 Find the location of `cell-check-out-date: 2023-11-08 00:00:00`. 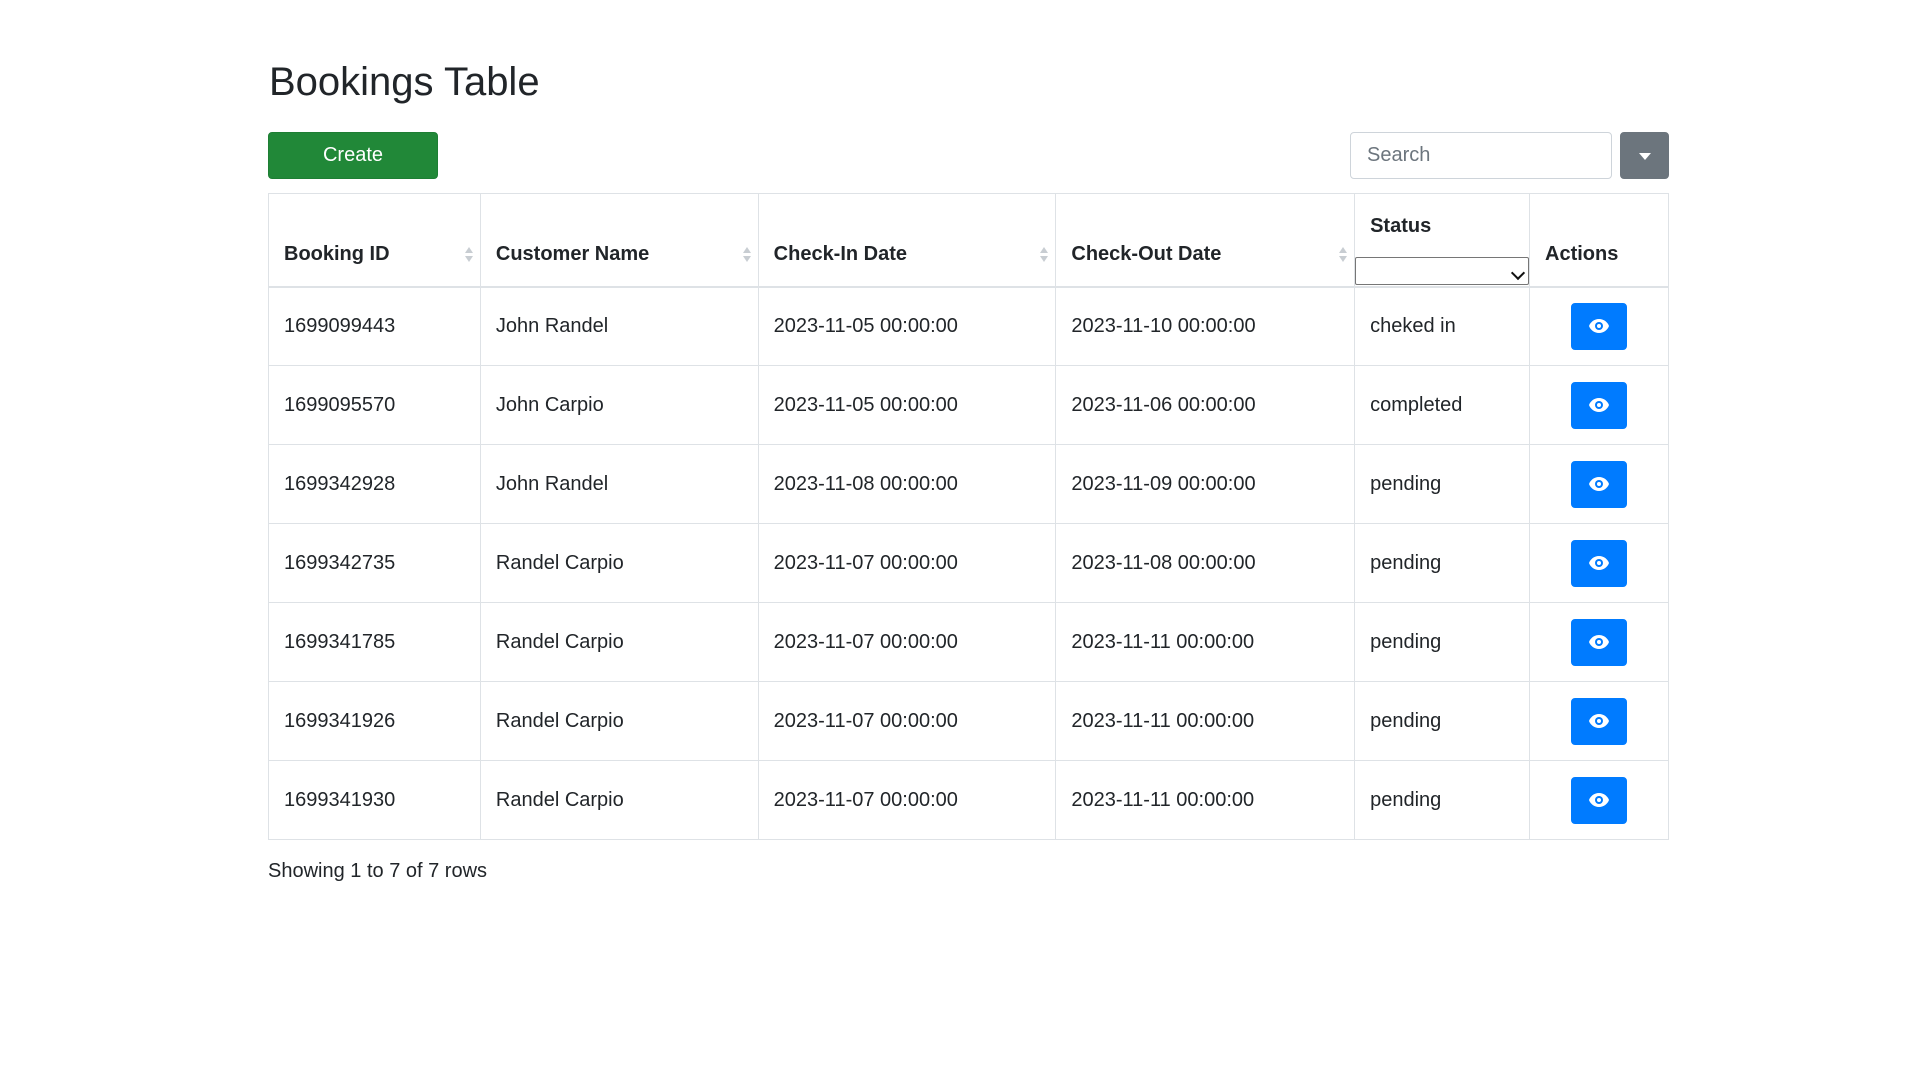

cell-check-out-date: 2023-11-08 00:00:00 is located at coordinates (1205, 563).